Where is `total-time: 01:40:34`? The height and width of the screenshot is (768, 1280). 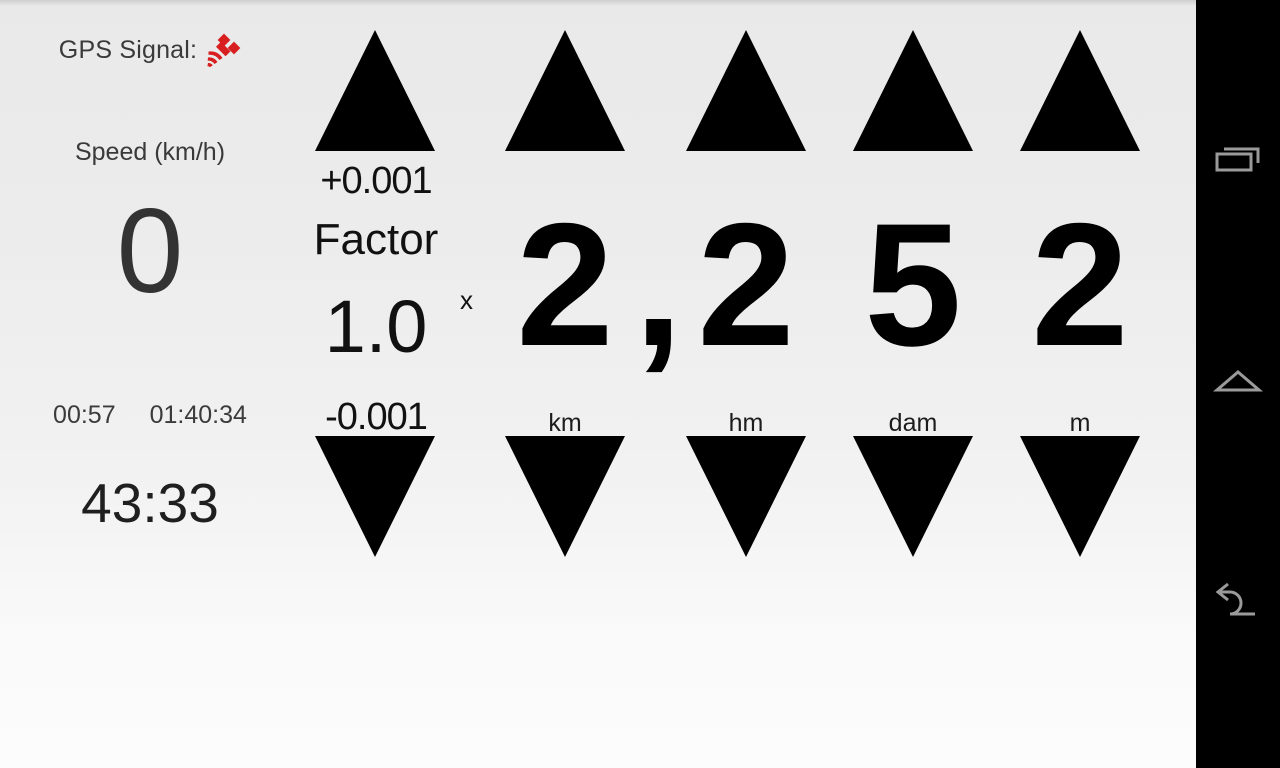
total-time: 01:40:34 is located at coordinates (198, 415).